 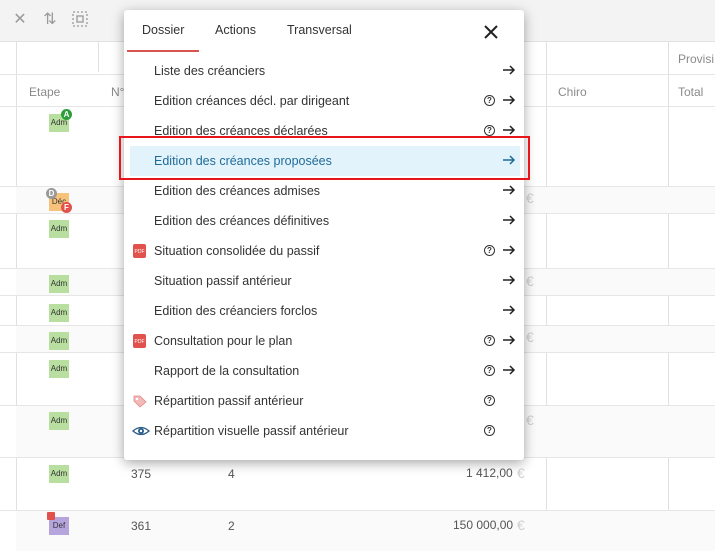 What do you see at coordinates (324, 71) in the screenshot?
I see `menu-item-liste-creanciers: Liste des créanciers` at bounding box center [324, 71].